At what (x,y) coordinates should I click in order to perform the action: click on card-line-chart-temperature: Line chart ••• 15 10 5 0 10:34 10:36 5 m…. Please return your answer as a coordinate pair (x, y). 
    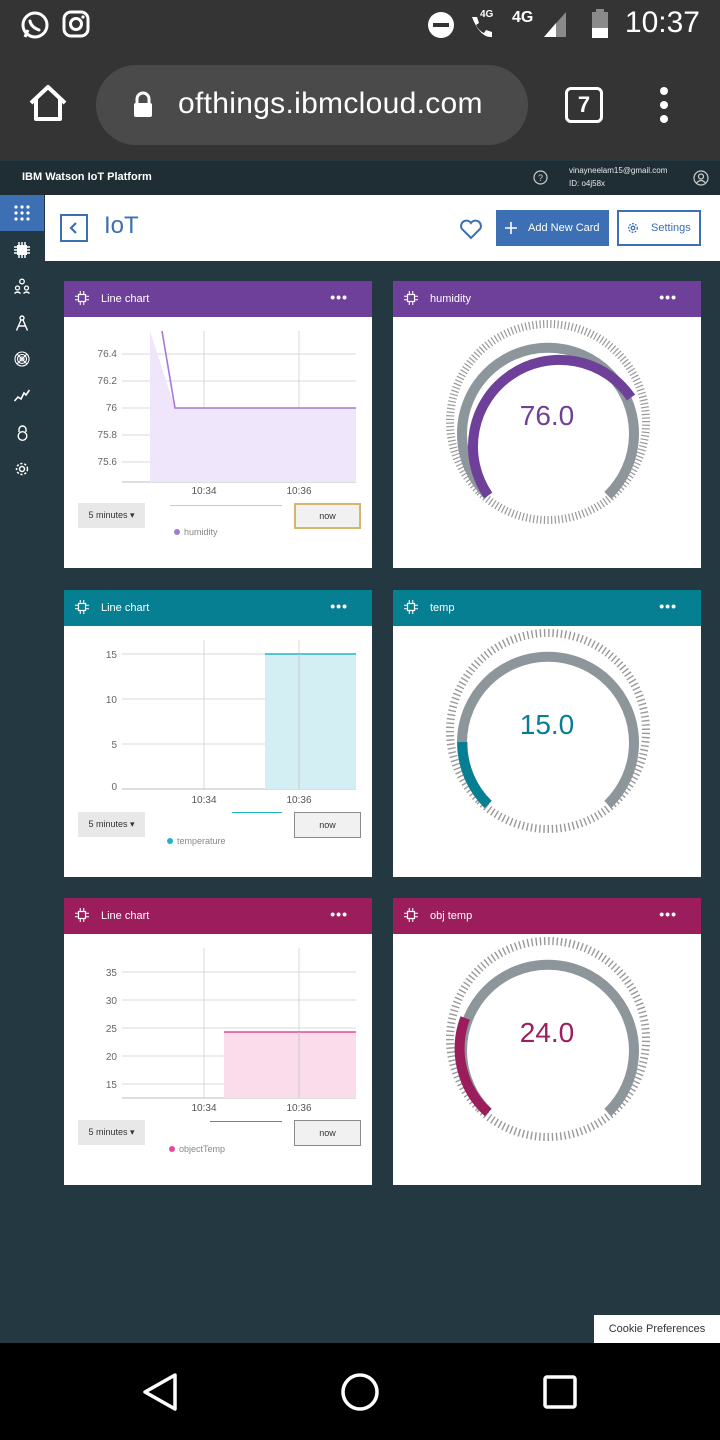
    Looking at the image, I should click on (218, 733).